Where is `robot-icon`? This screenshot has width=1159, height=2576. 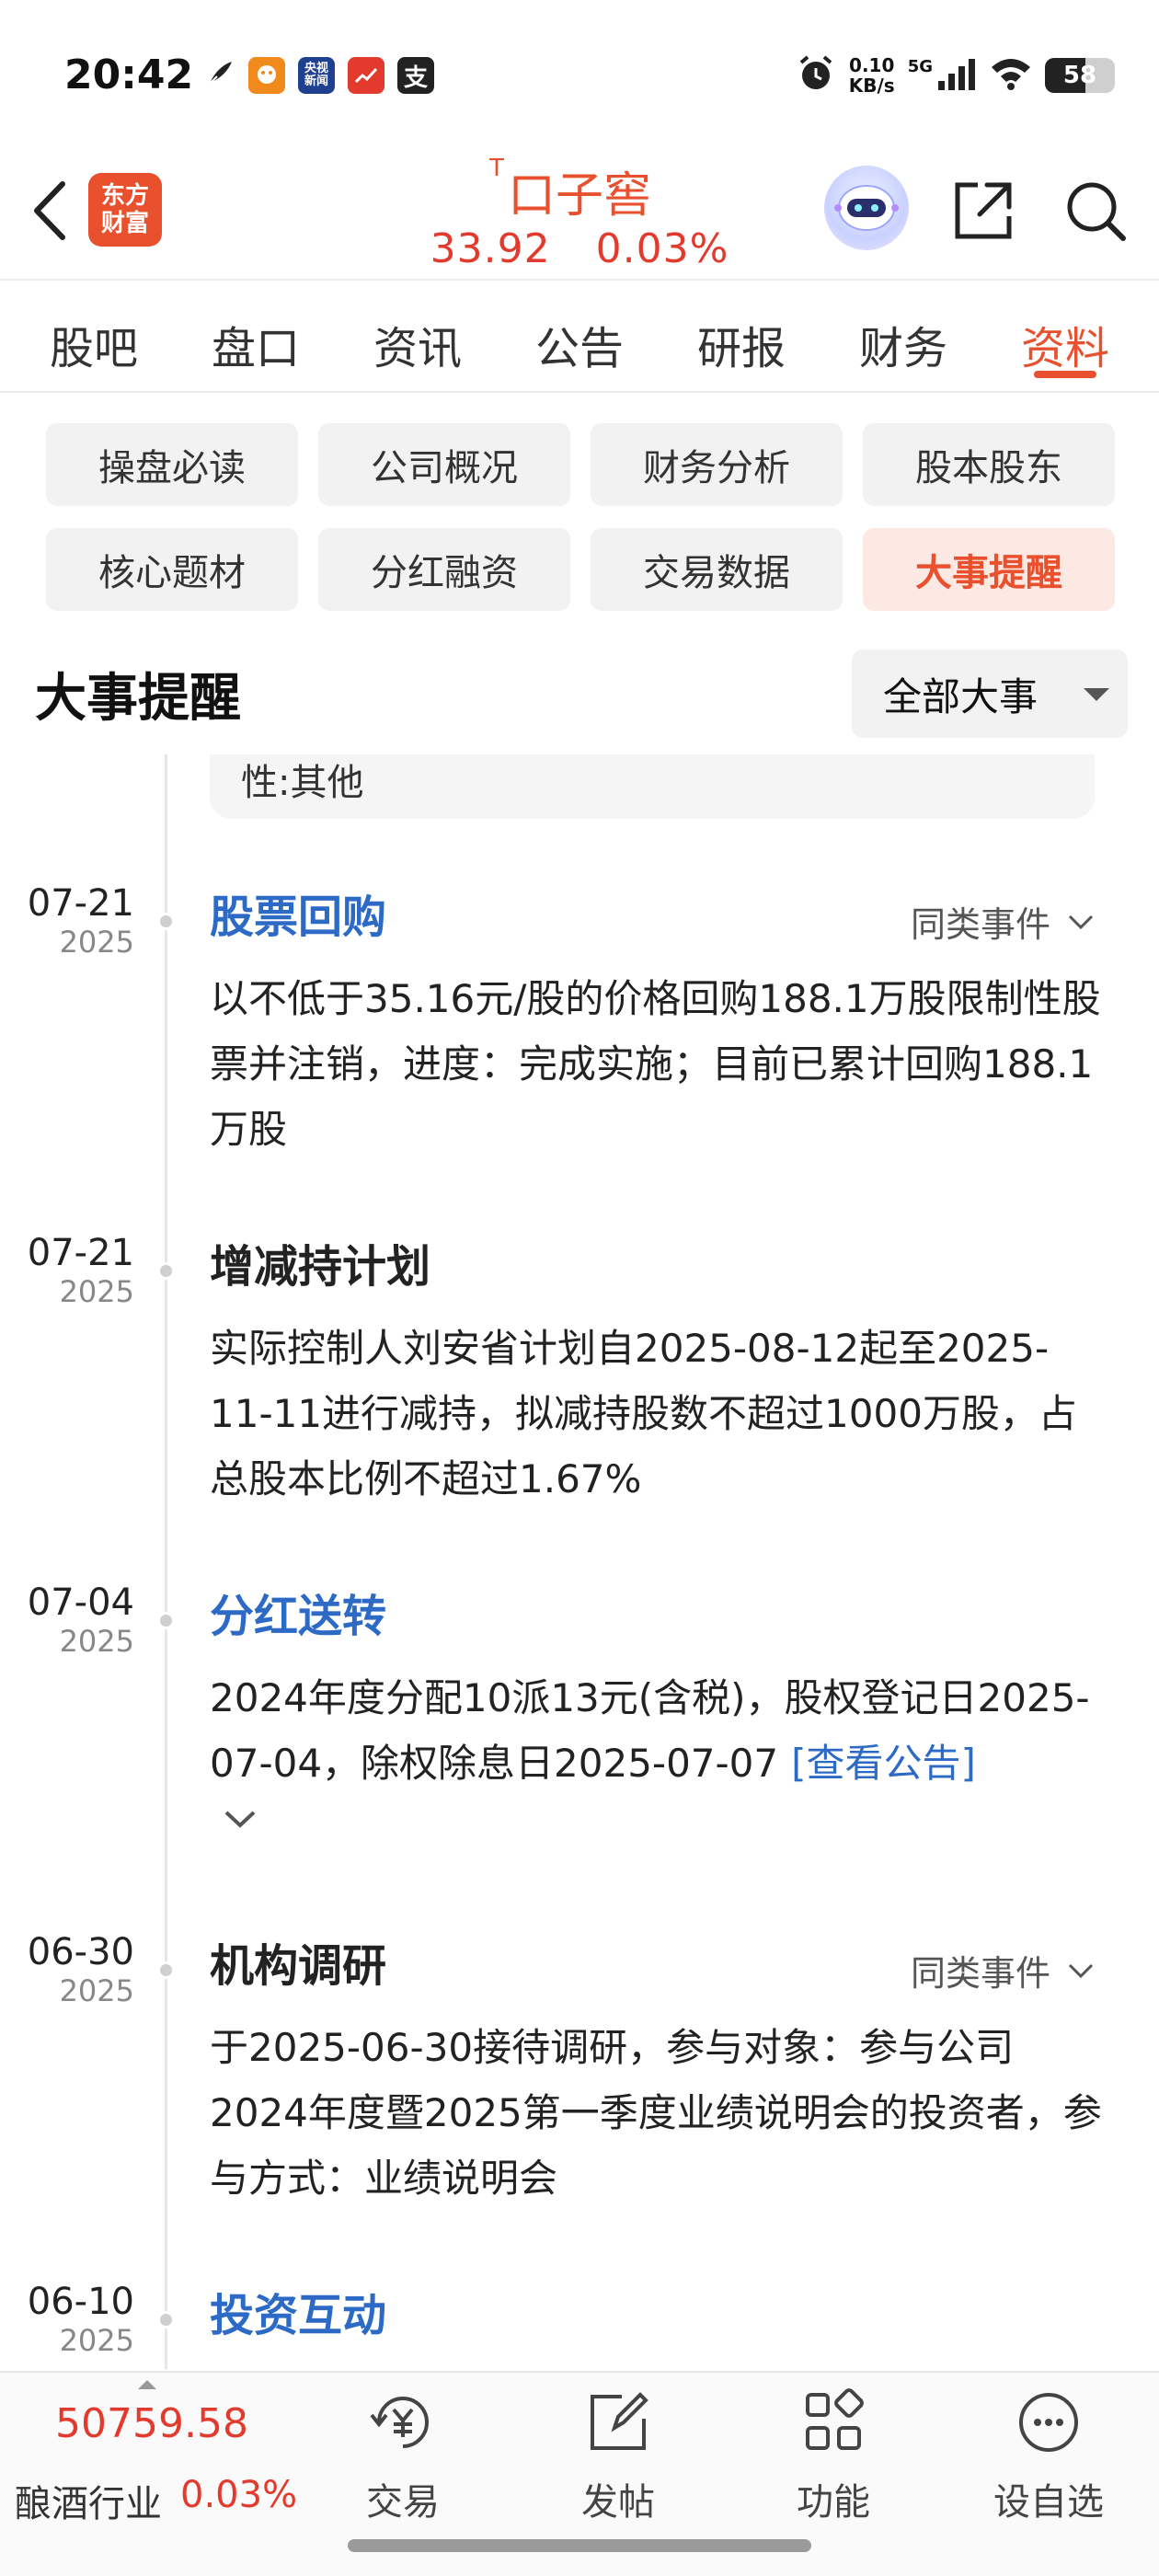 robot-icon is located at coordinates (866, 208).